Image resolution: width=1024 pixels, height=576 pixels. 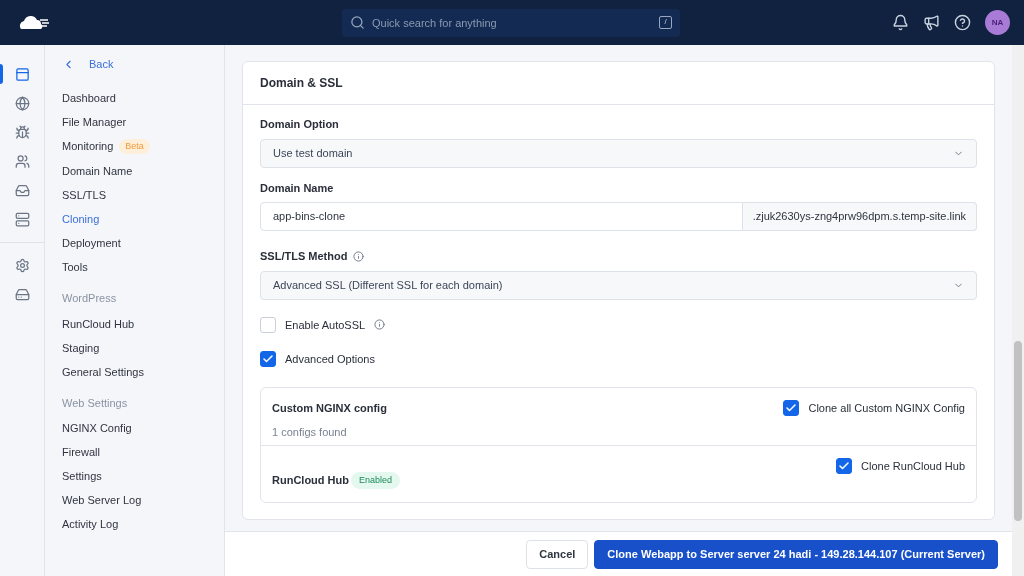 I want to click on option-title: RunCloud Hub, so click(x=310, y=480).